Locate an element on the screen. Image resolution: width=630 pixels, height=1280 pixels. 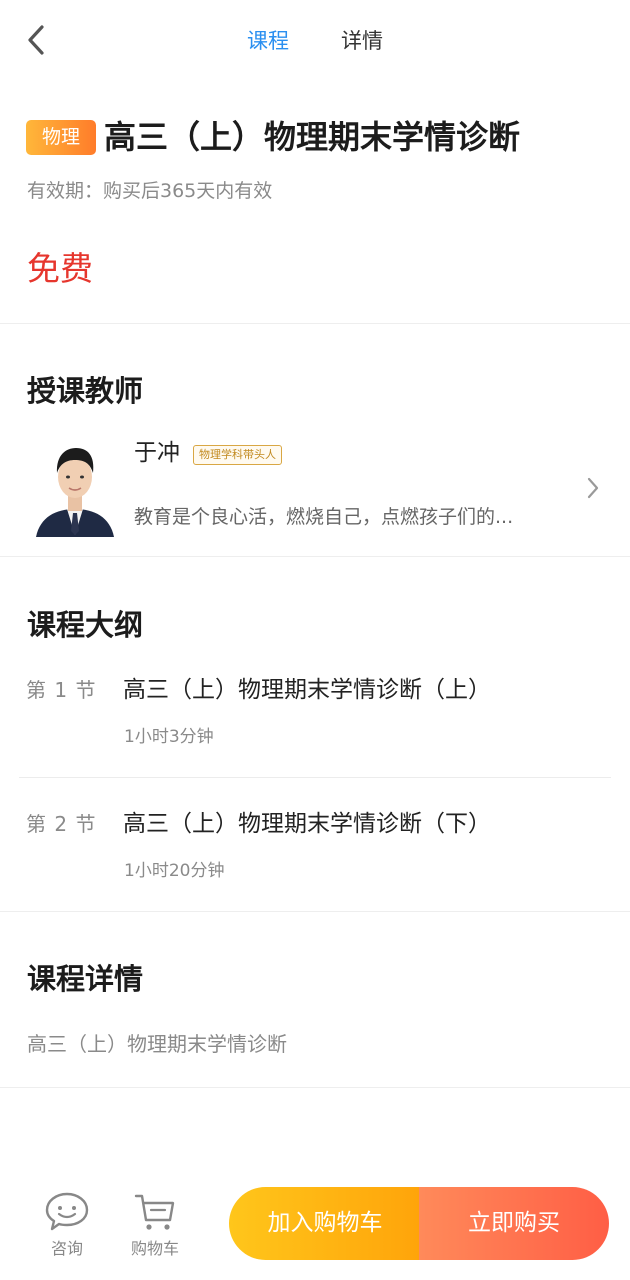
teacher-title-badge: 物理学科带头人 is located at coordinates (237, 455).